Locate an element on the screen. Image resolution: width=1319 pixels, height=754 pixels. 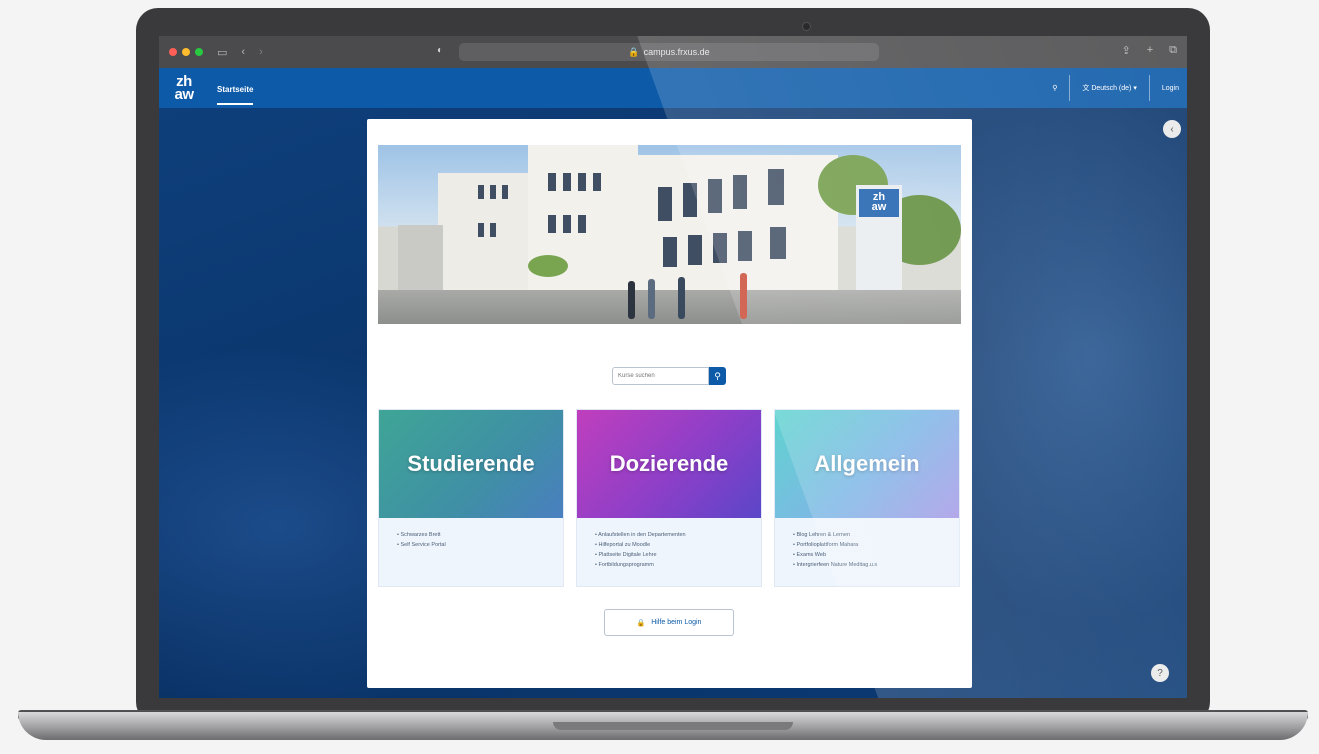
maximize-window-button is located at coordinates (199, 52).